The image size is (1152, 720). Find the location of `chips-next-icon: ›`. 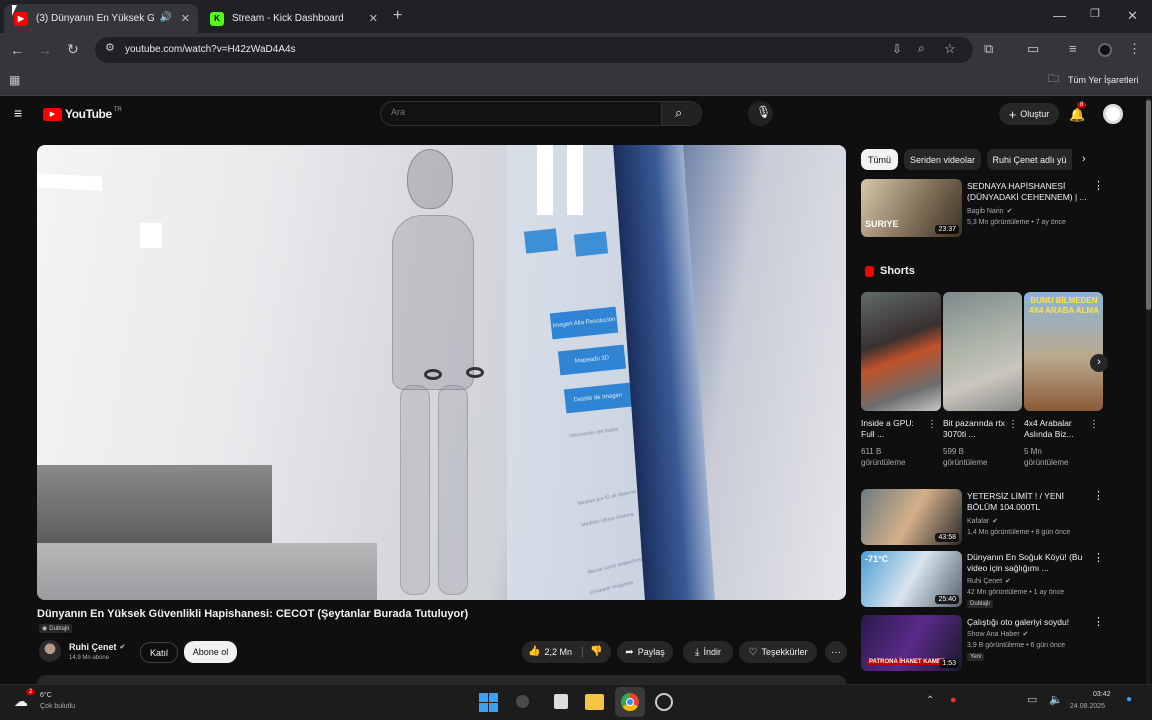

chips-next-icon: › is located at coordinates (1084, 159).